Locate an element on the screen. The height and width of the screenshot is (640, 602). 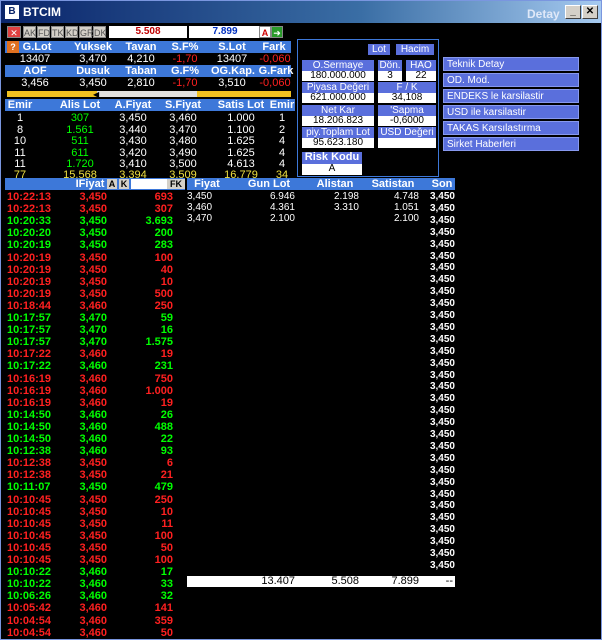
menu-item: TAKAS Karsılastırma is located at coordinates (511, 128).